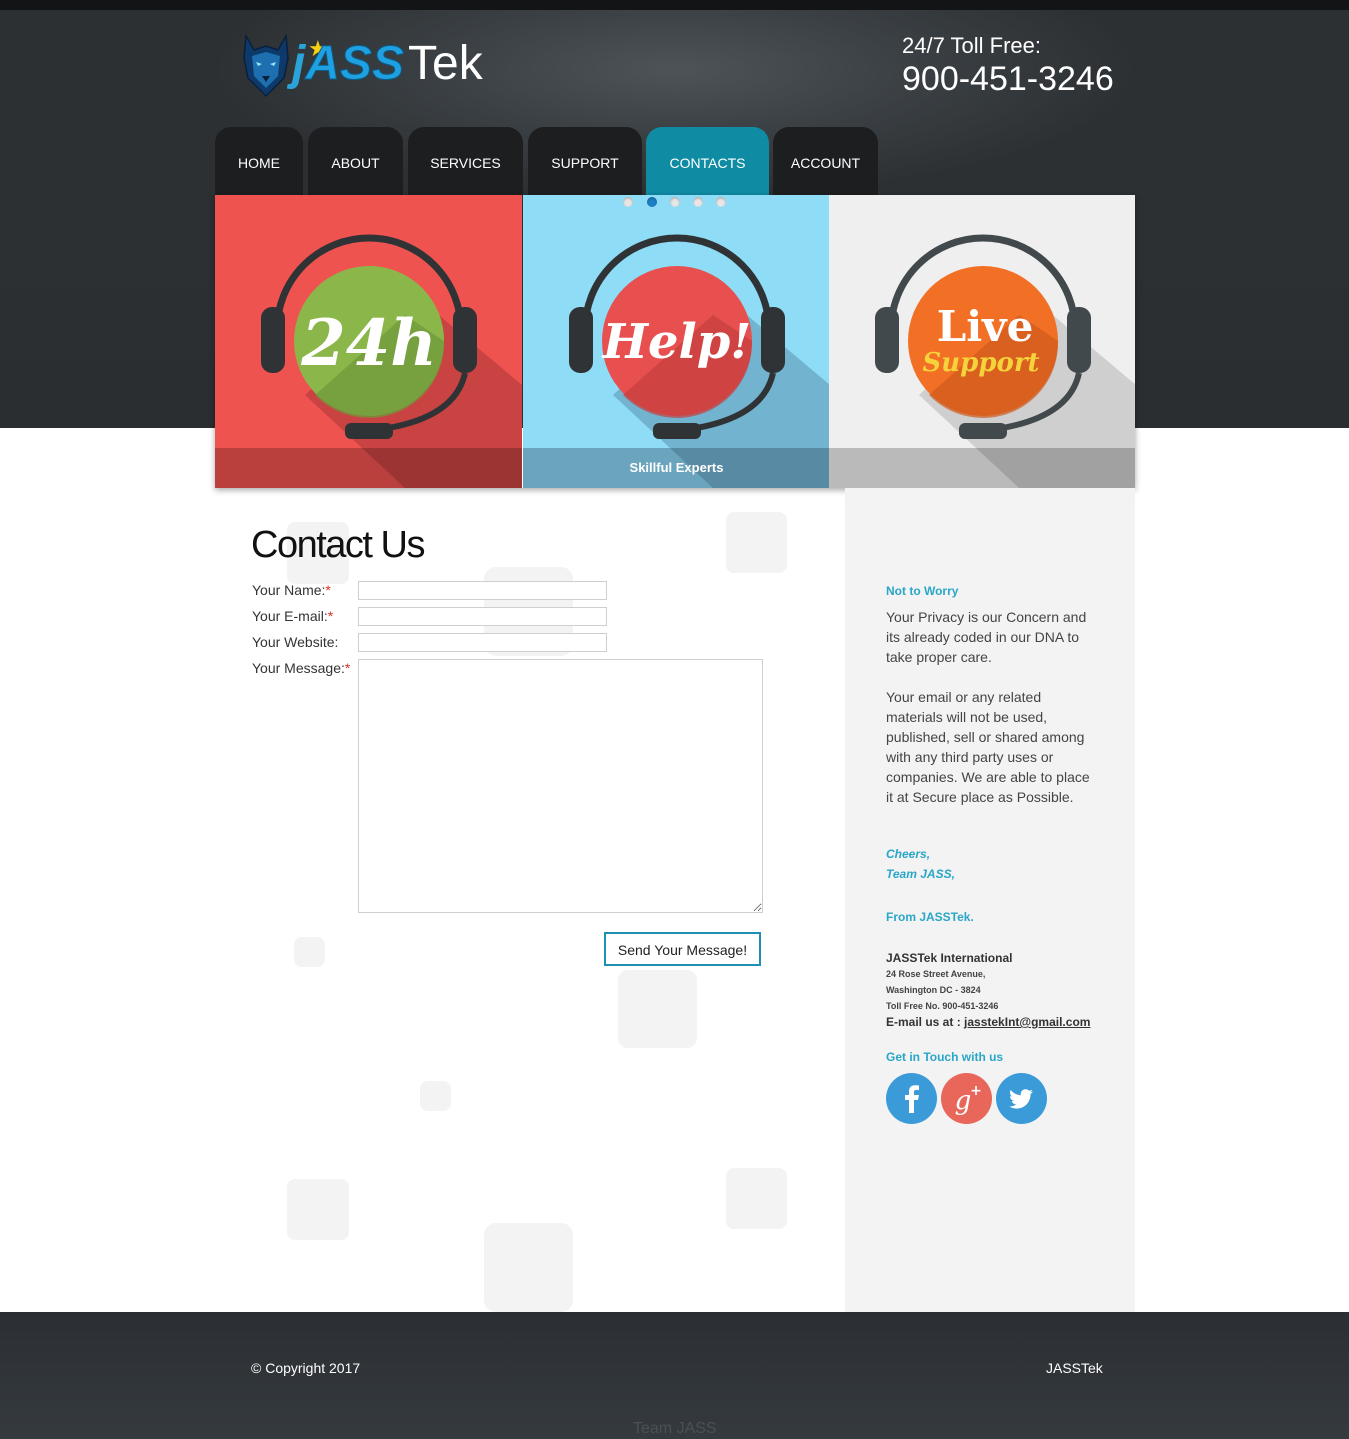 The width and height of the screenshot is (1349, 1439). Describe the element at coordinates (298, 668) in the screenshot. I see `message-label-text: Your Message:` at that location.